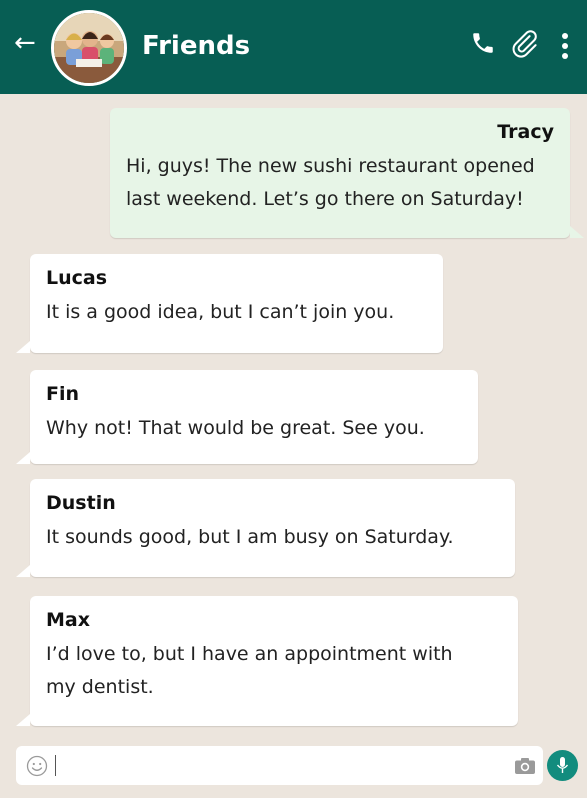 The width and height of the screenshot is (587, 798). I want to click on message-line: my dentist., so click(100, 687).